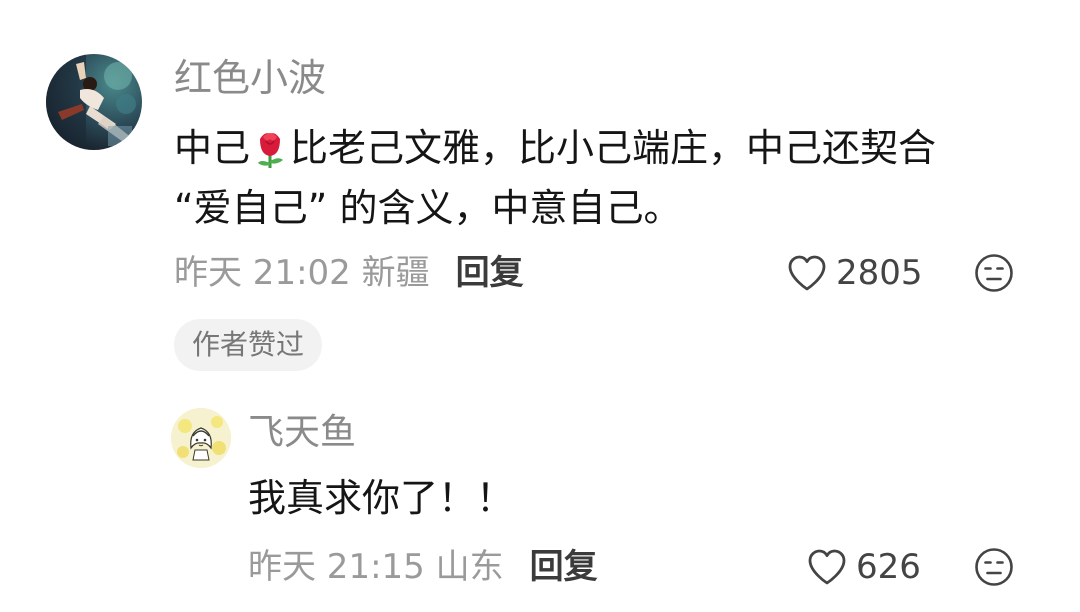 This screenshot has height=612, width=1080. I want to click on comment-text-line-2: “爱自己” 的含义，中意自己。, so click(428, 208).